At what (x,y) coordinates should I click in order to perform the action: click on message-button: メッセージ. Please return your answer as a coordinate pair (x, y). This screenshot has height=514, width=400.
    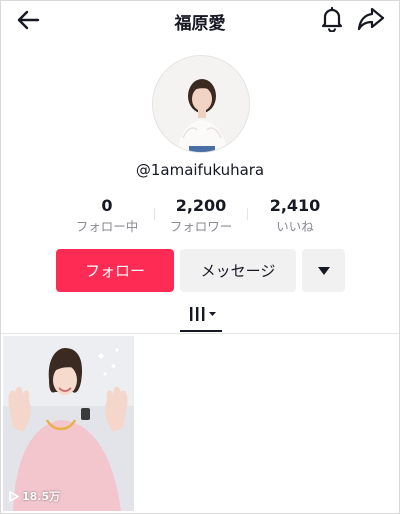
    Looking at the image, I should click on (238, 270).